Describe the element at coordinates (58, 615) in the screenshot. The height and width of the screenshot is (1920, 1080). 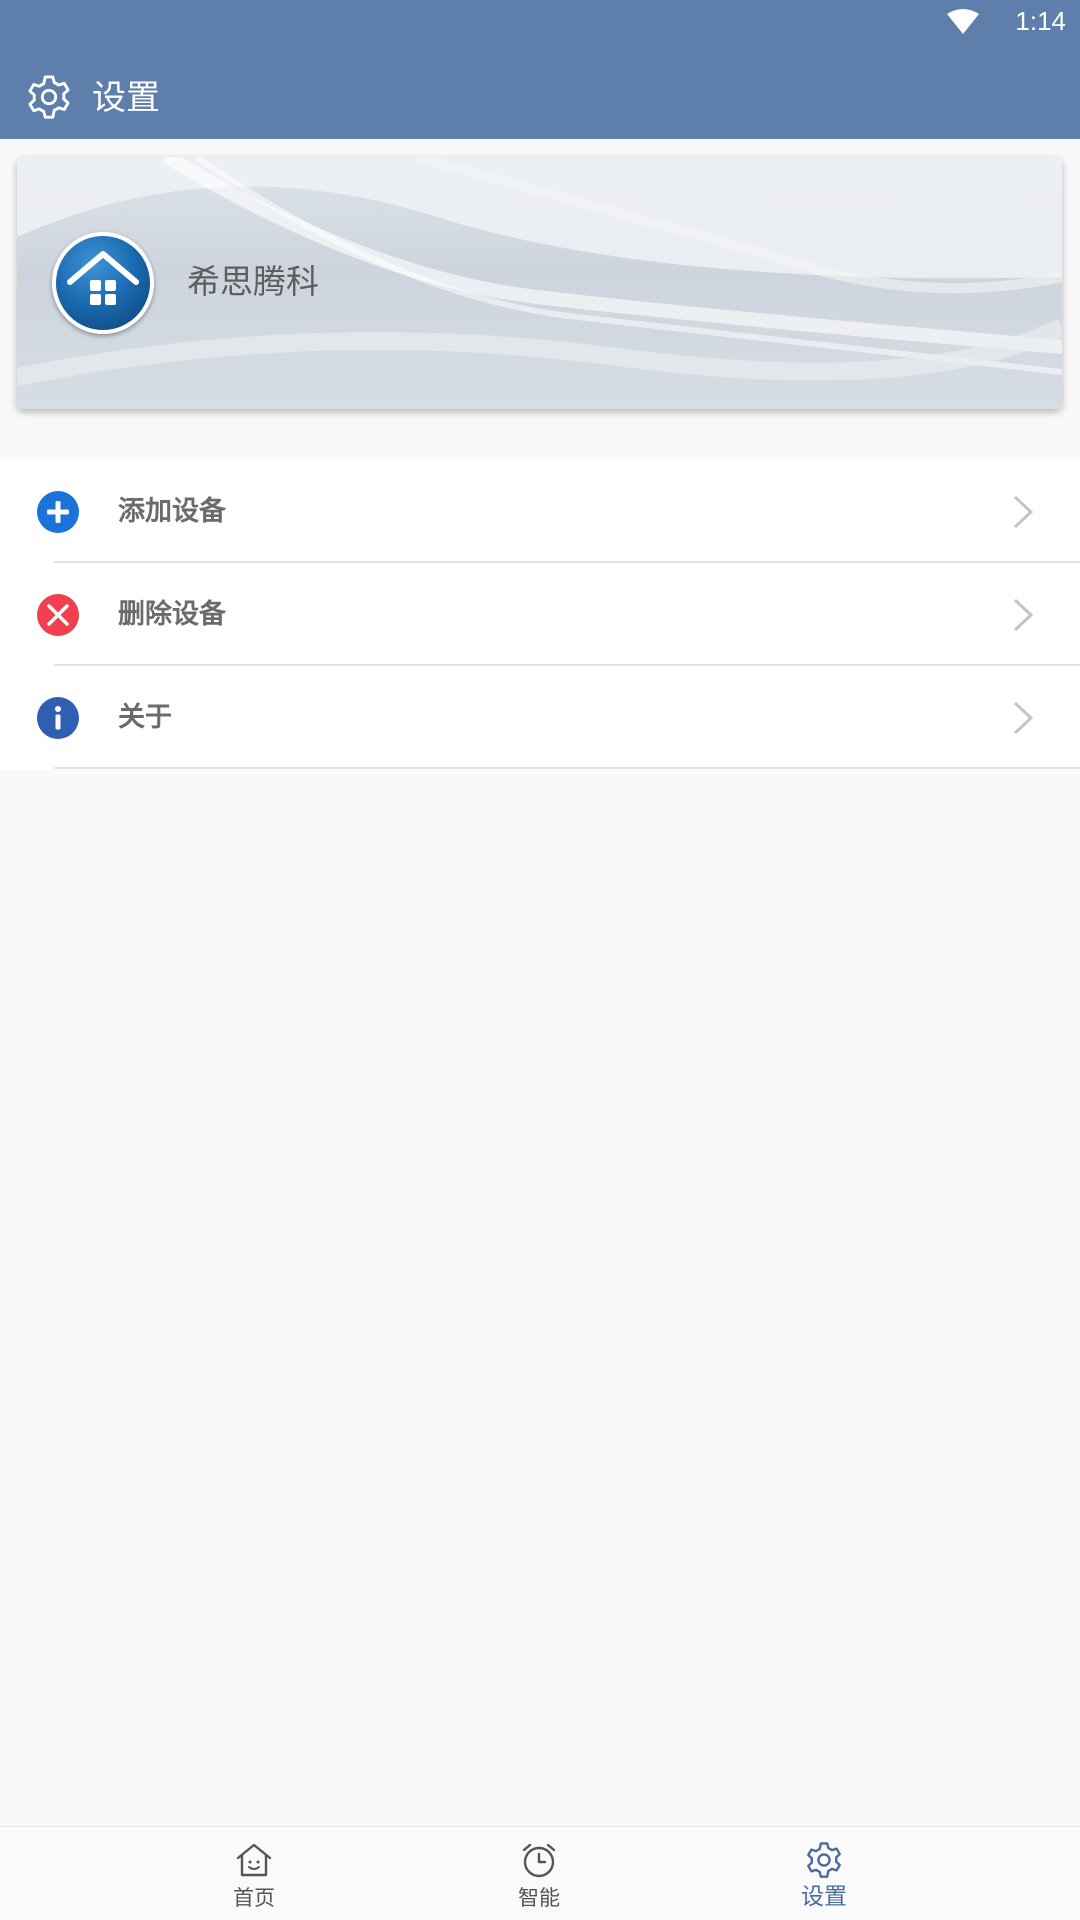
I see `close-circle-icon` at that location.